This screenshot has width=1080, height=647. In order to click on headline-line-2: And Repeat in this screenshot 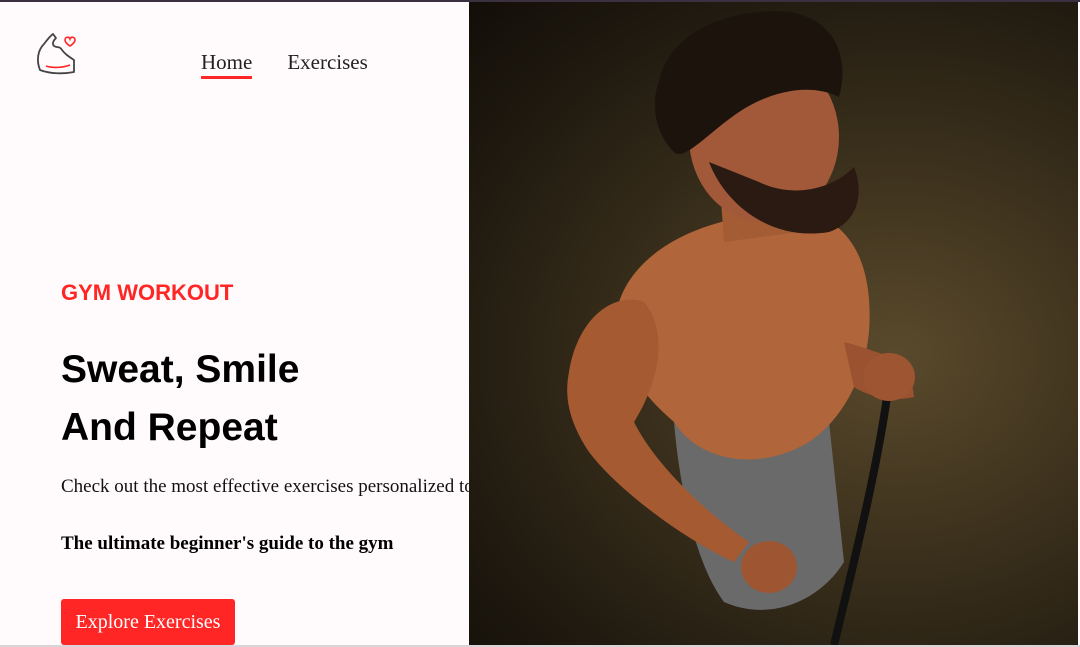, I will do `click(169, 427)`.